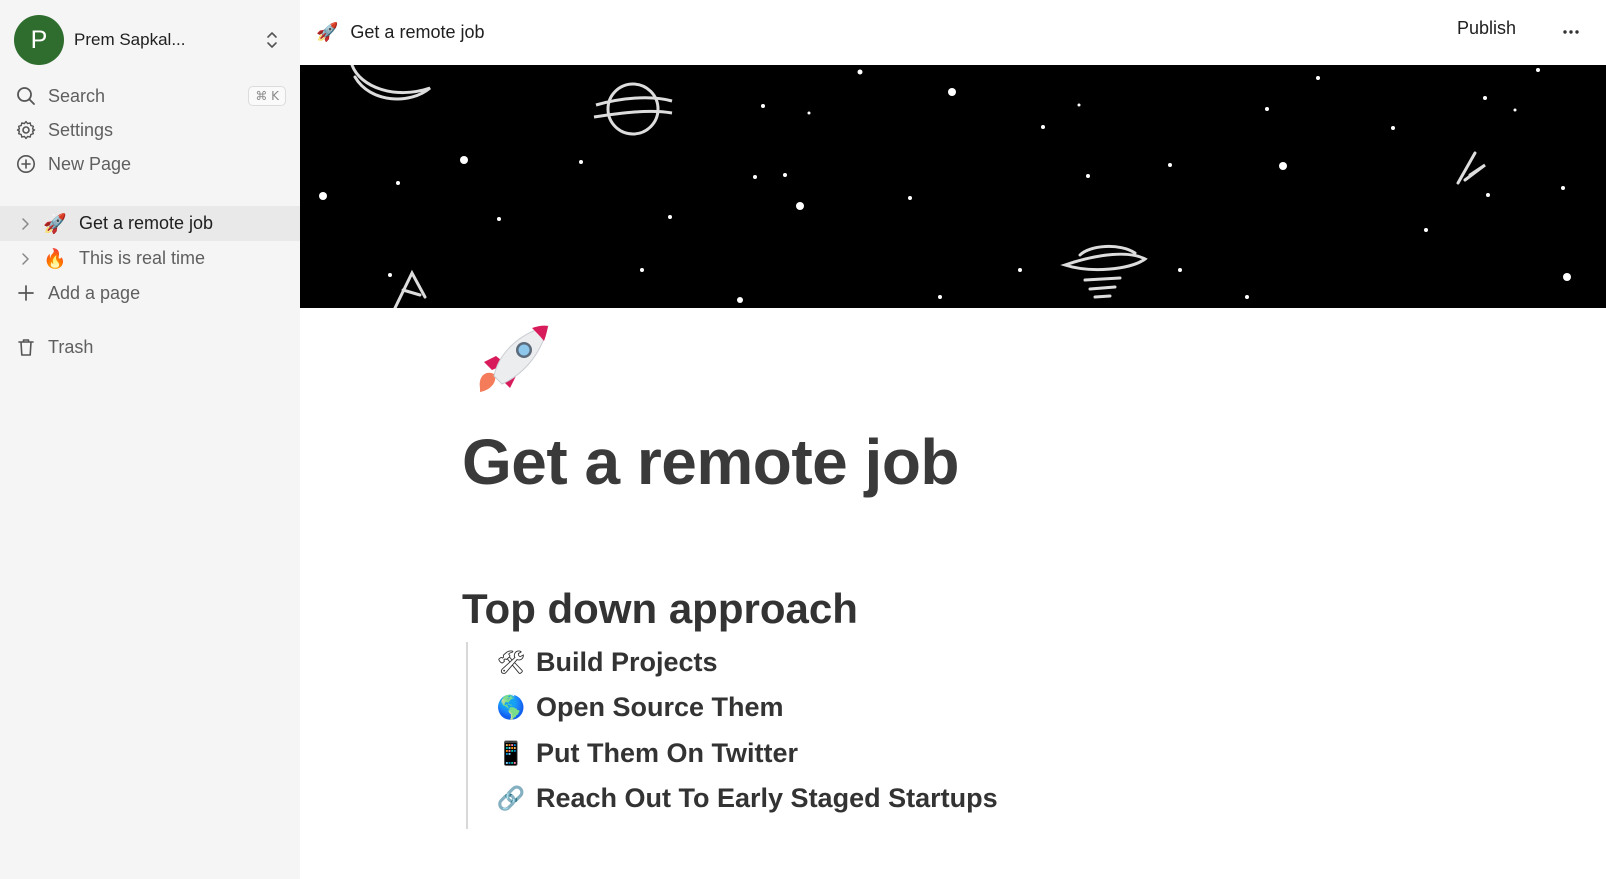  Describe the element at coordinates (26, 130) in the screenshot. I see `gear-icon` at that location.